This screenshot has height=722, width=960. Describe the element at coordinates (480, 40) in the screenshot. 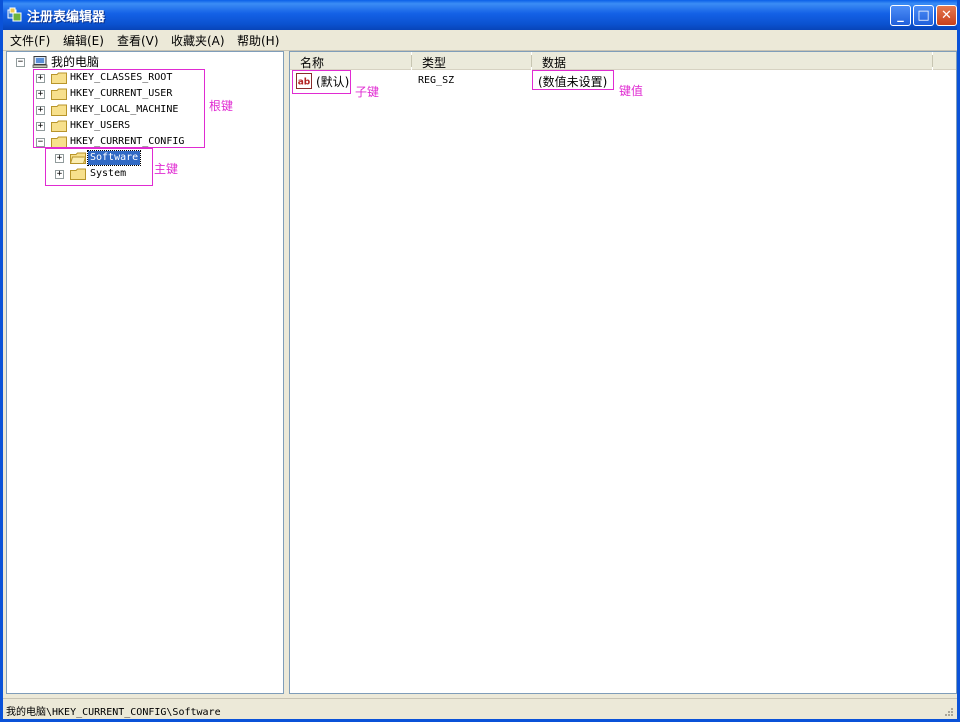

I see `menu-bar: 文件(F) 编辑(E) 查看(V) 收藏夹(A) 帮助(H)` at that location.